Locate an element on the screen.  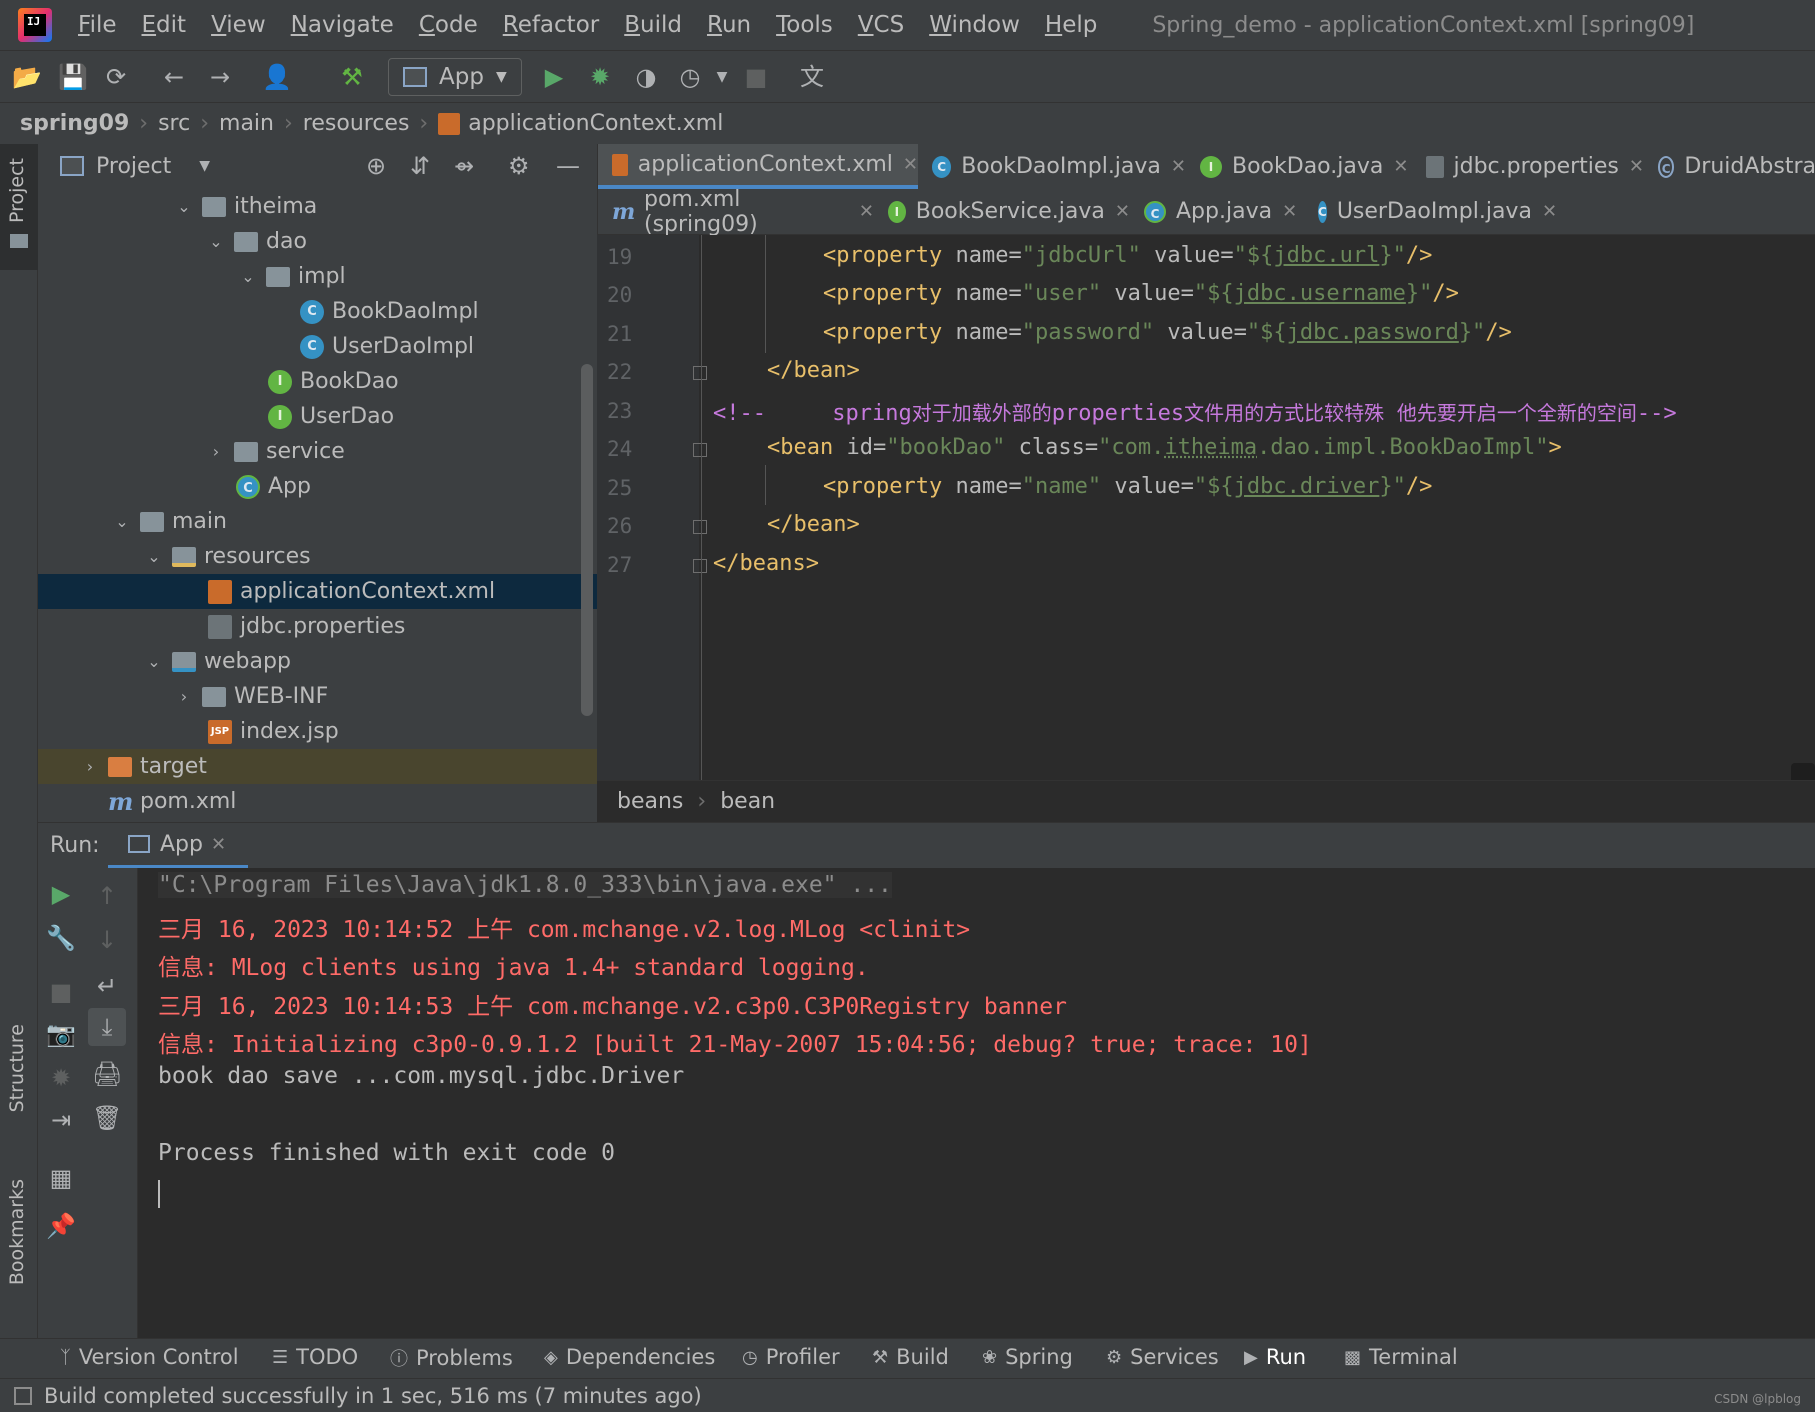
breadcrumb-project: spring09 is located at coordinates (74, 123).